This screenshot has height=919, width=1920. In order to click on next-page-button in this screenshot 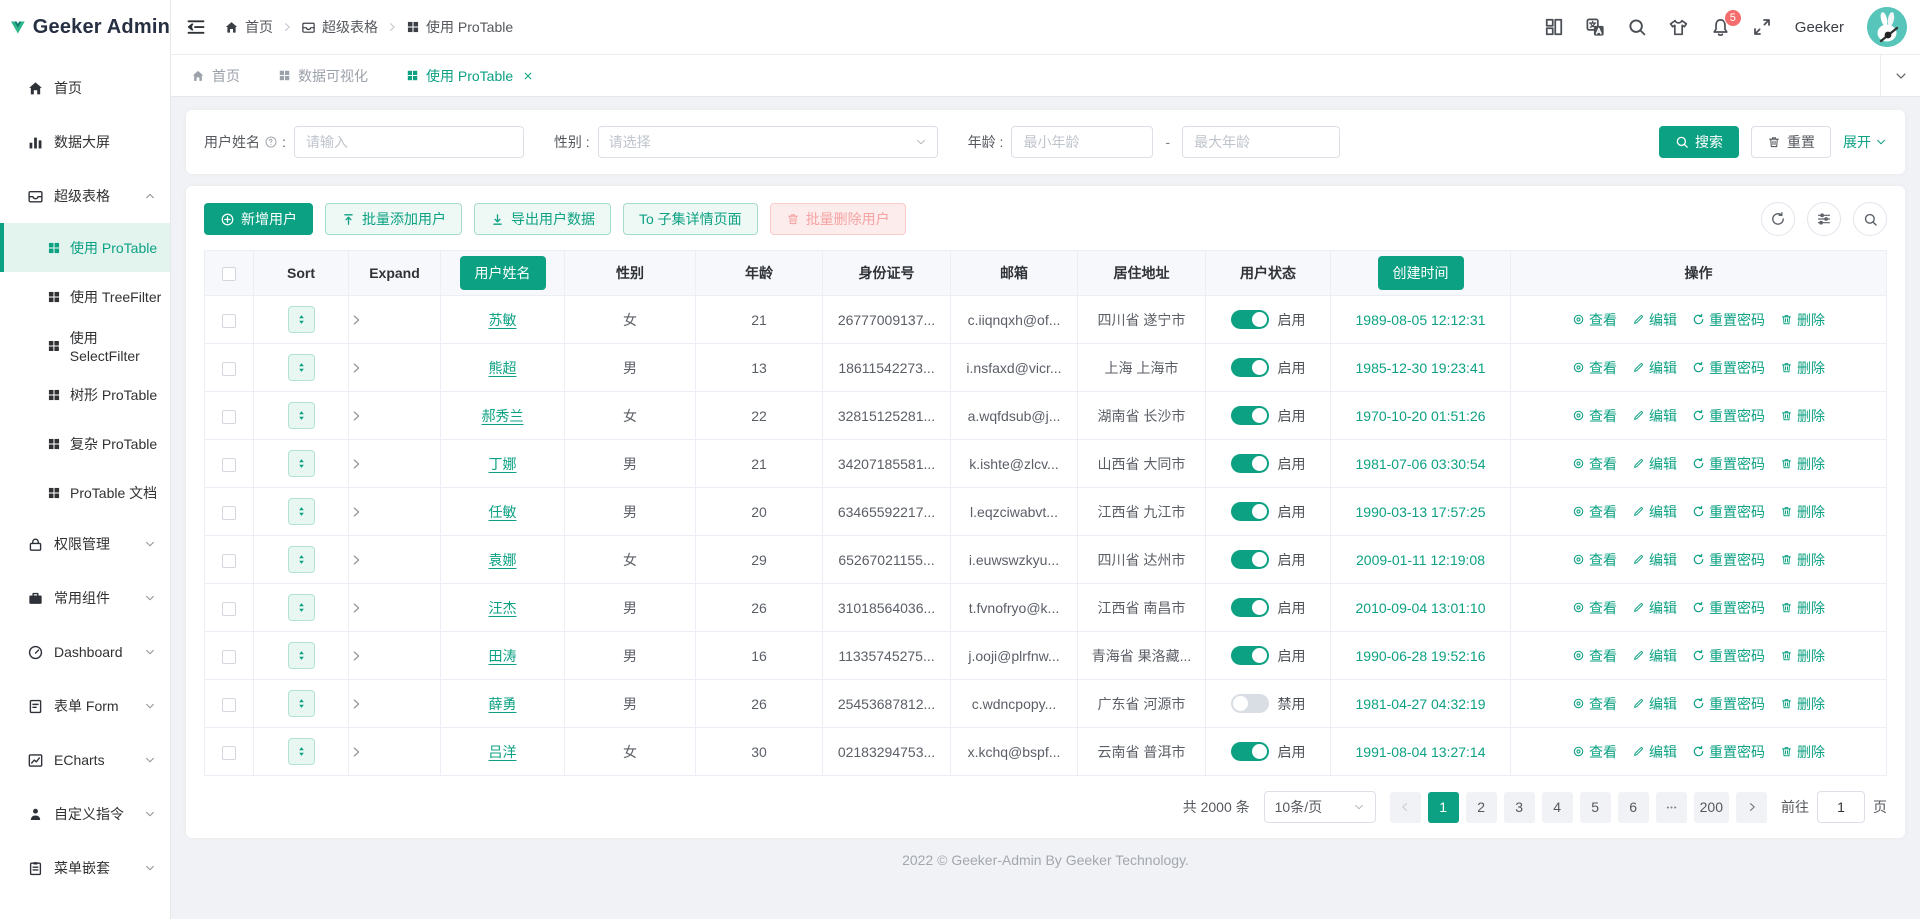, I will do `click(1751, 807)`.